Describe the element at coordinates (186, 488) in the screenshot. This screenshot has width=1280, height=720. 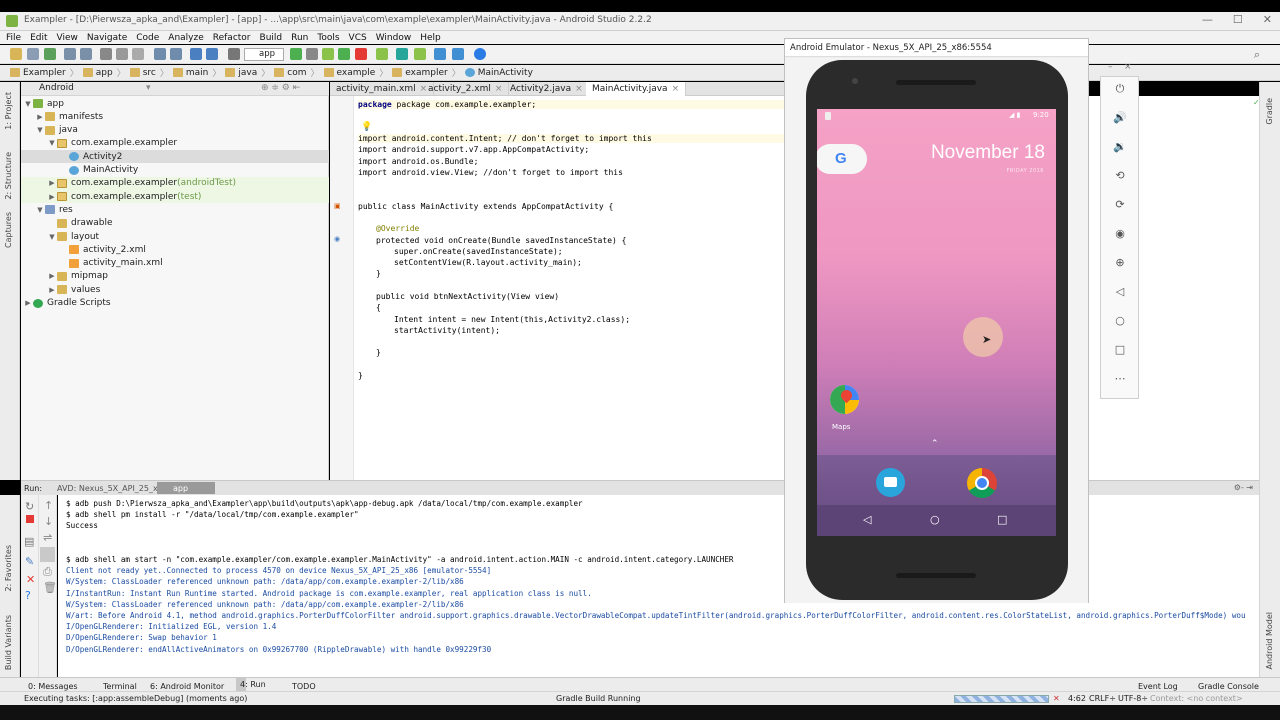
I see `run-tab-app: app` at that location.